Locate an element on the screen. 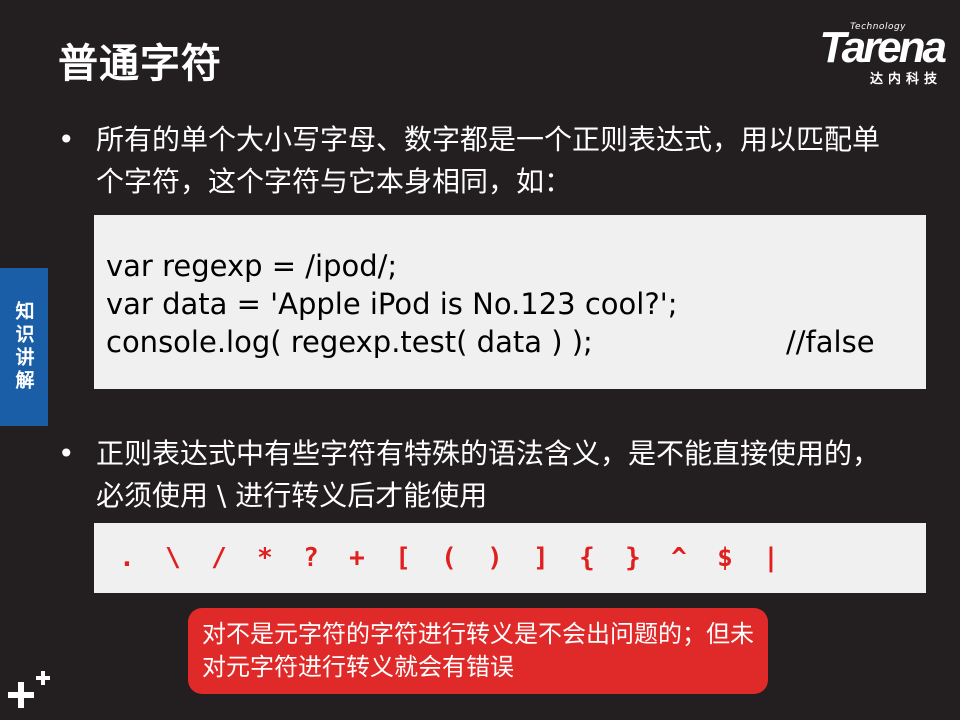  metacharacter: { is located at coordinates (587, 558).